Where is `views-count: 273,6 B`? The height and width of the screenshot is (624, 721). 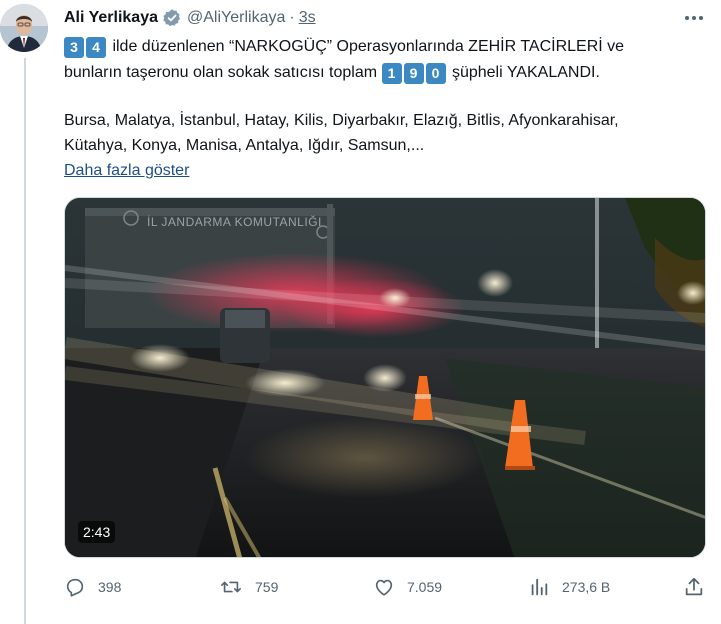 views-count: 273,6 B is located at coordinates (586, 587).